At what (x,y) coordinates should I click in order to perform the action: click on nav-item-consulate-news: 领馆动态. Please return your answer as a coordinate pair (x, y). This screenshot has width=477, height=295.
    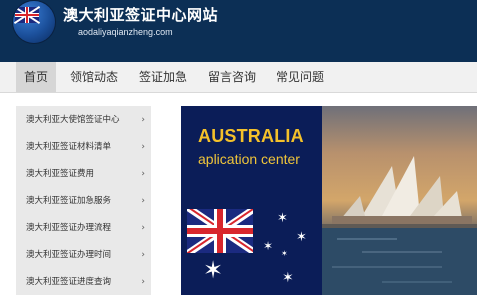
    Looking at the image, I should click on (94, 77).